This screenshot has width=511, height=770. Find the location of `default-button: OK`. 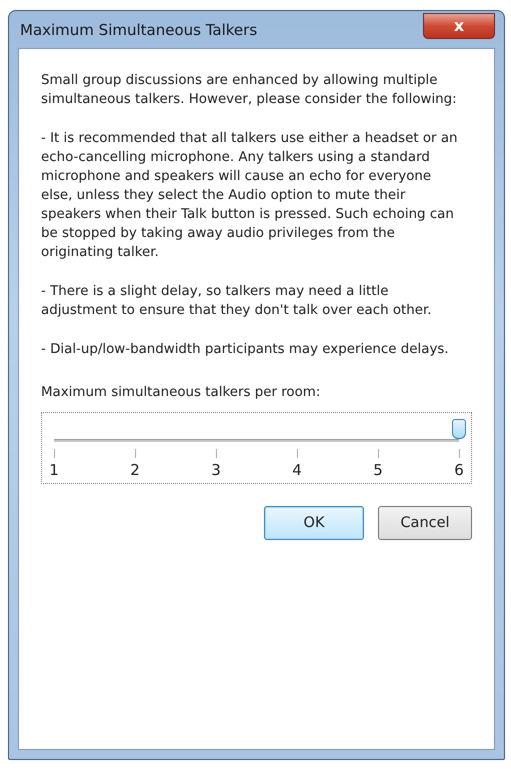

default-button: OK is located at coordinates (314, 523).